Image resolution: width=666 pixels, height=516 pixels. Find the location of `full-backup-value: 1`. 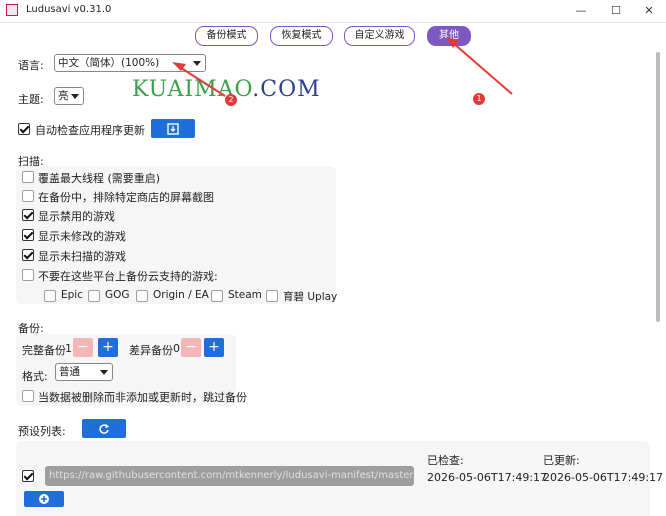

full-backup-value: 1 is located at coordinates (68, 348).